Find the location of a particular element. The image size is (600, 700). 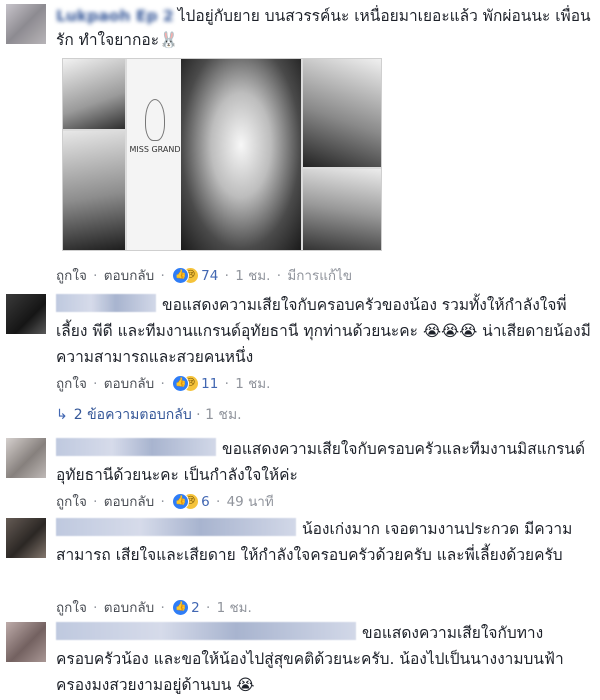

comment-actions: ถูกใจ · ตอบกลับ · 👍 😢 11 · 1 ชม. is located at coordinates (163, 383).